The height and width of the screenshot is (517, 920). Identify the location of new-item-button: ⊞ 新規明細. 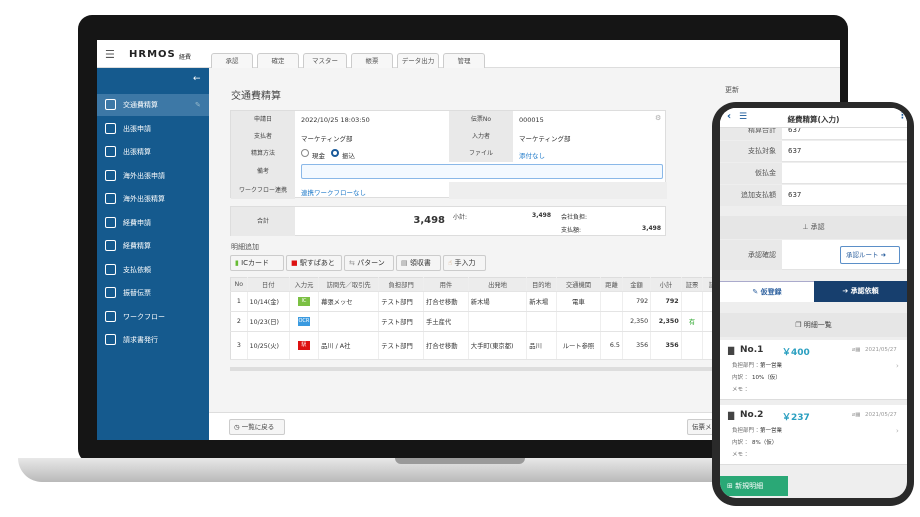
(754, 486).